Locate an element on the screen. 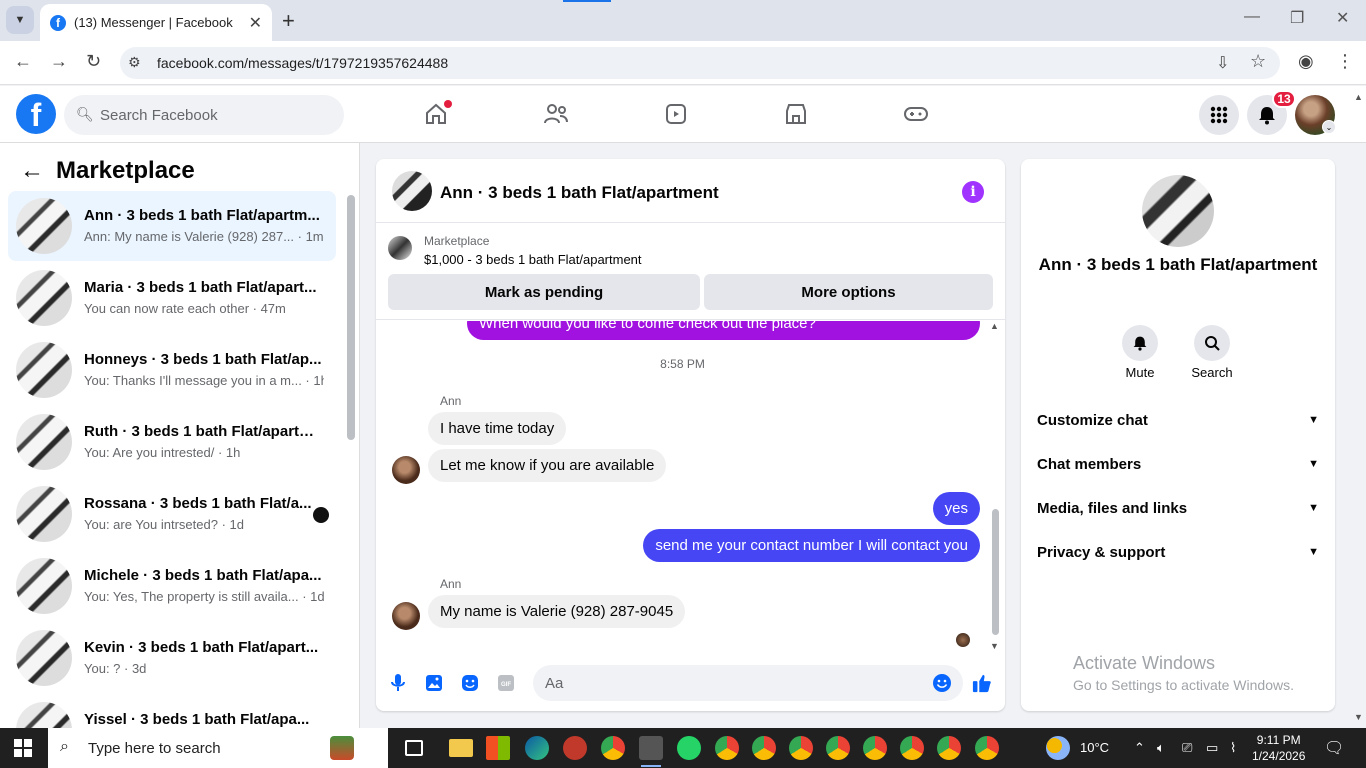 This screenshot has height=768, width=1366. facebook-logo-icon: f is located at coordinates (36, 114).